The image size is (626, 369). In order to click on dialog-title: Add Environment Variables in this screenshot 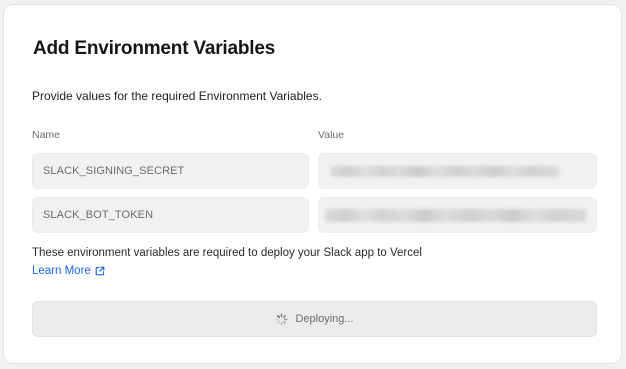, I will do `click(154, 48)`.